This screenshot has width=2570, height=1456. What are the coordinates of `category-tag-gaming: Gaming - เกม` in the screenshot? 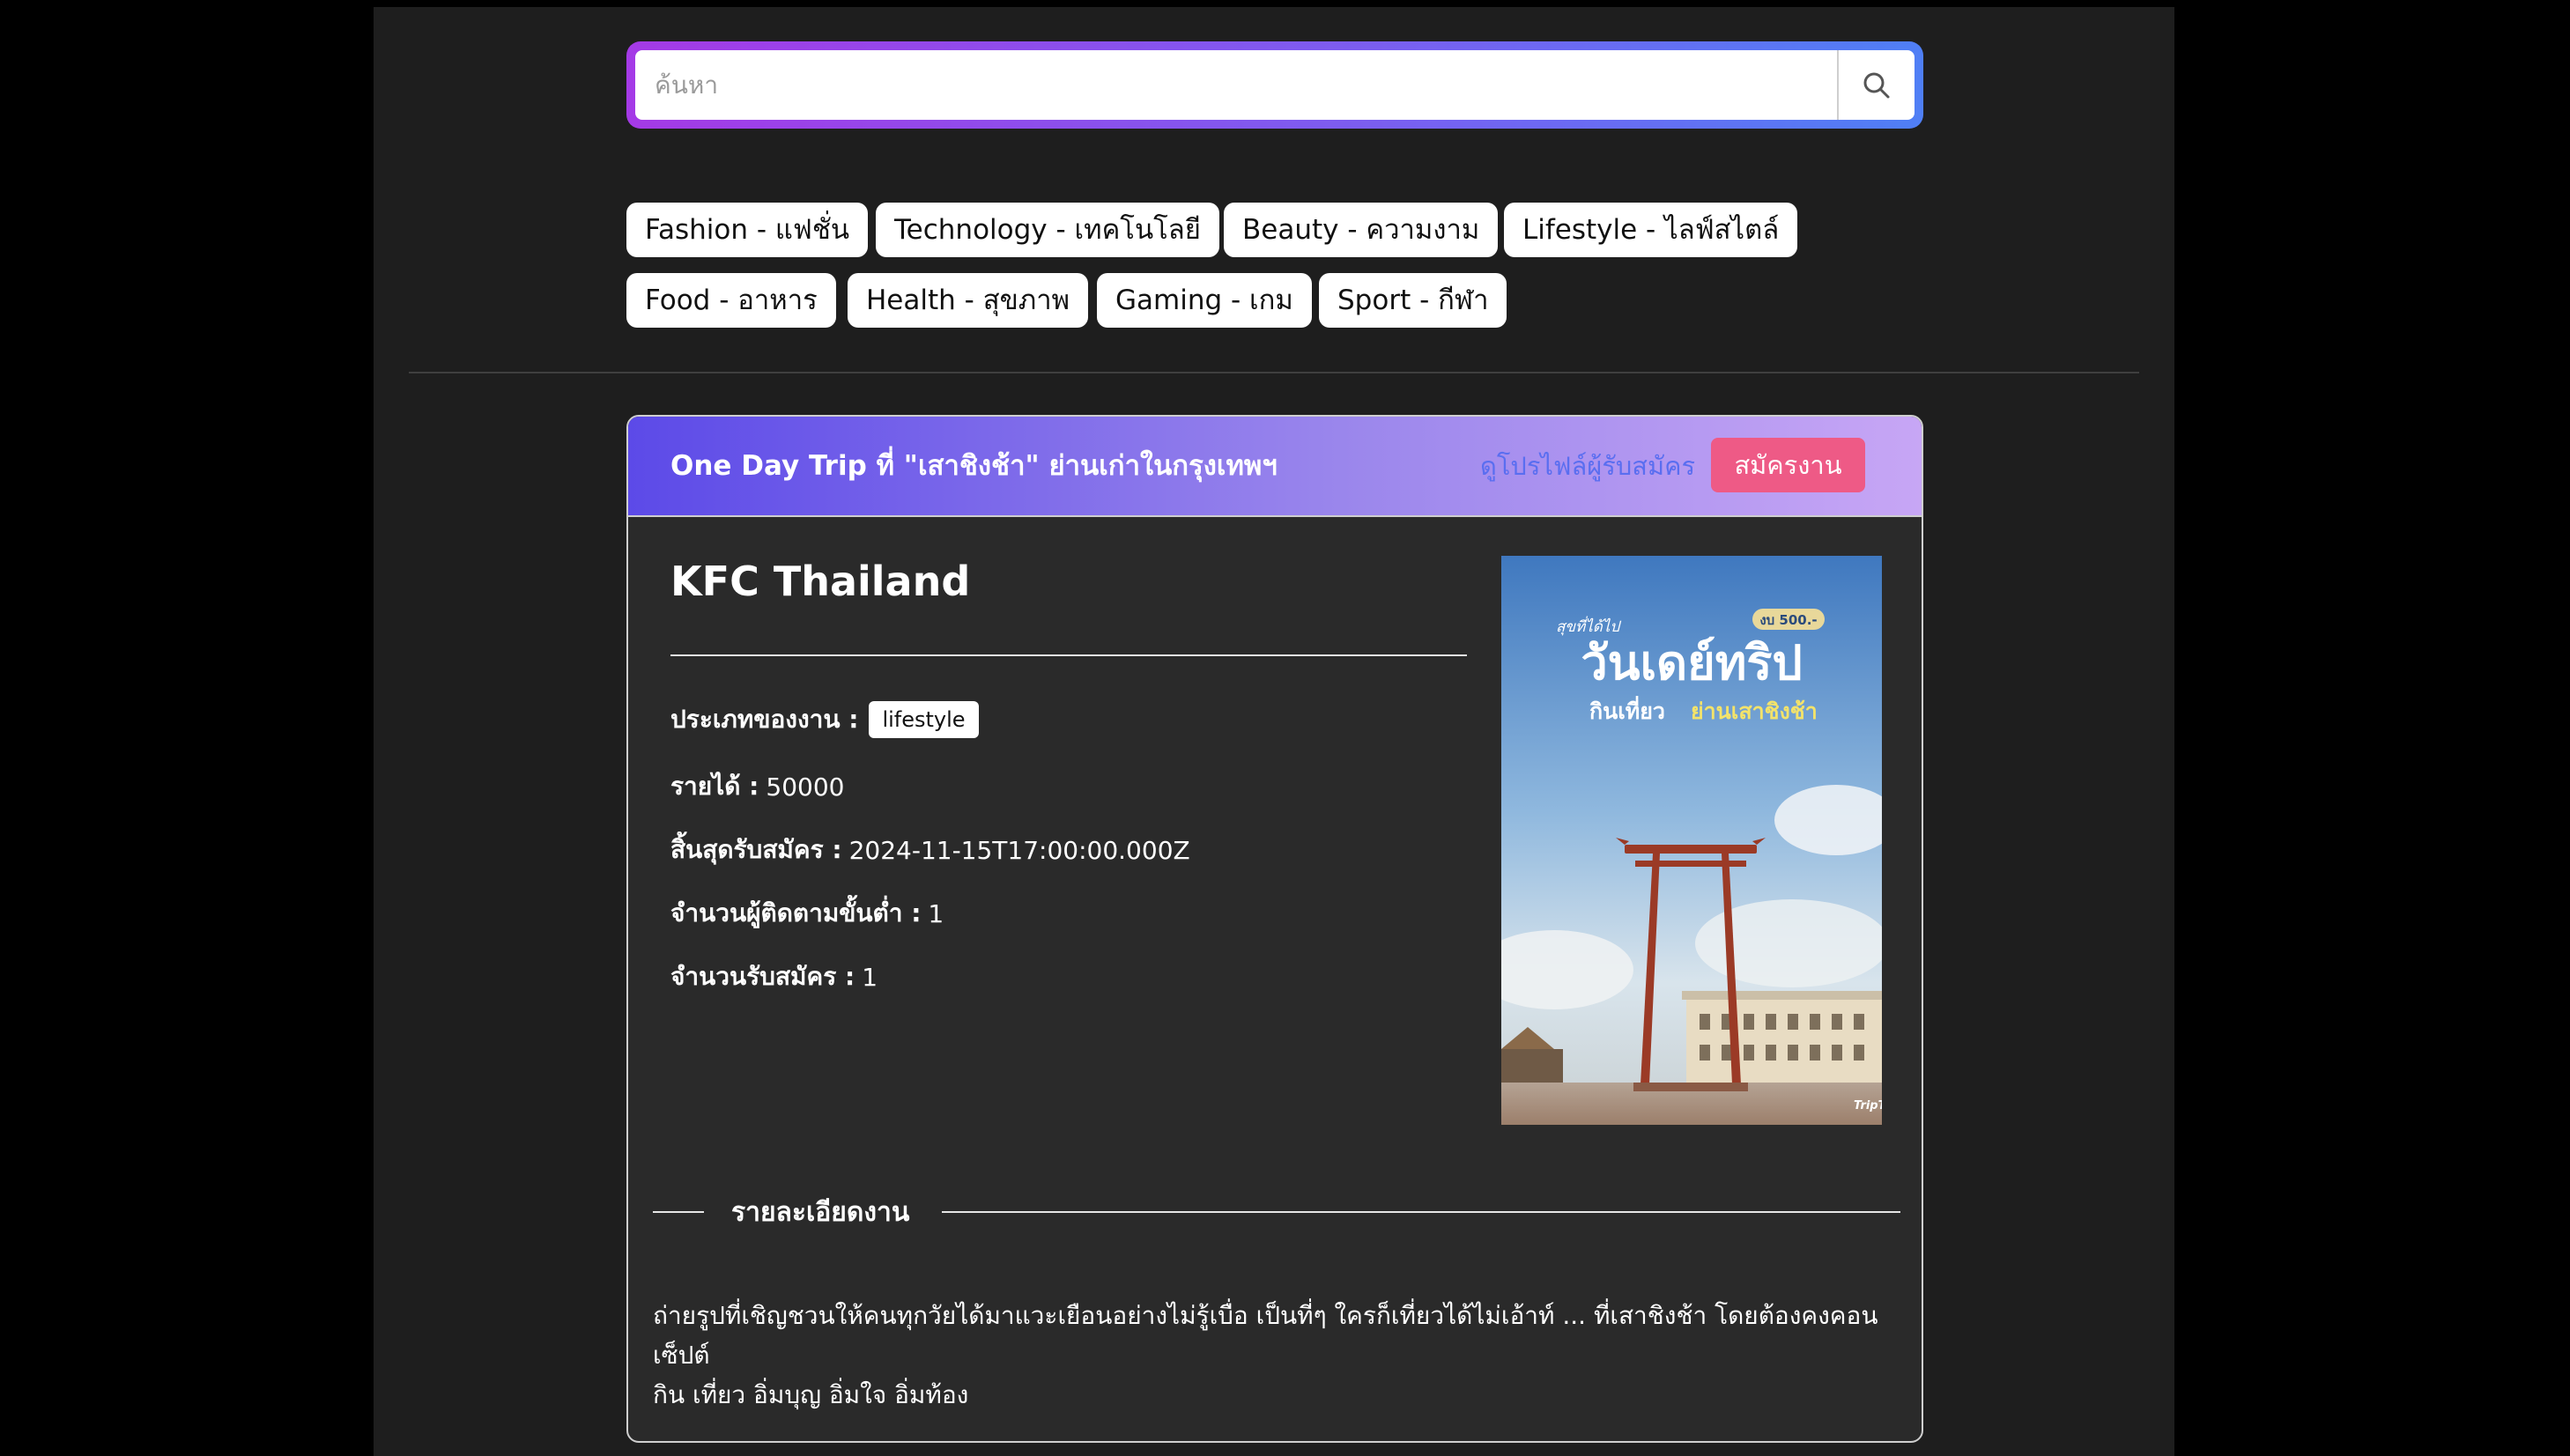 It's located at (1204, 300).